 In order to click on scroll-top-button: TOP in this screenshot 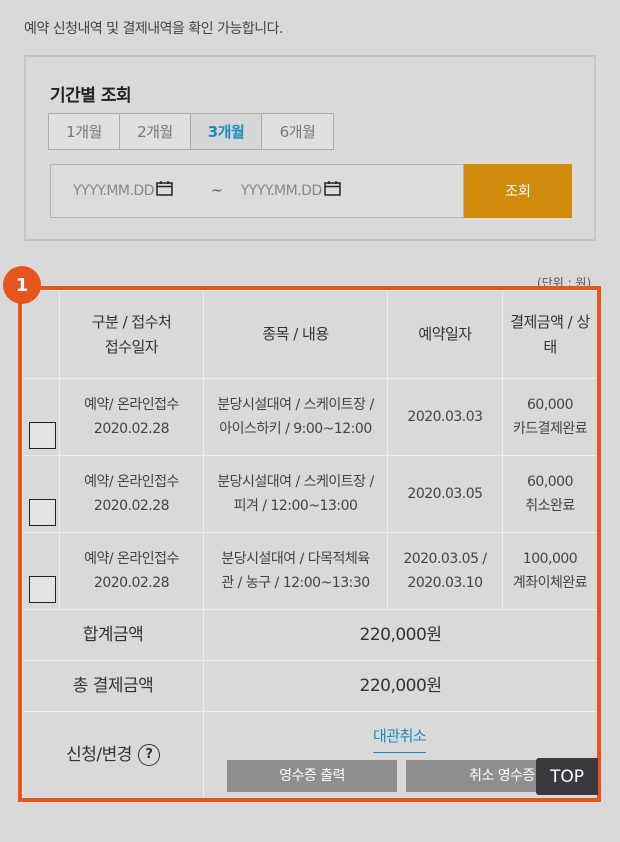, I will do `click(567, 776)`.